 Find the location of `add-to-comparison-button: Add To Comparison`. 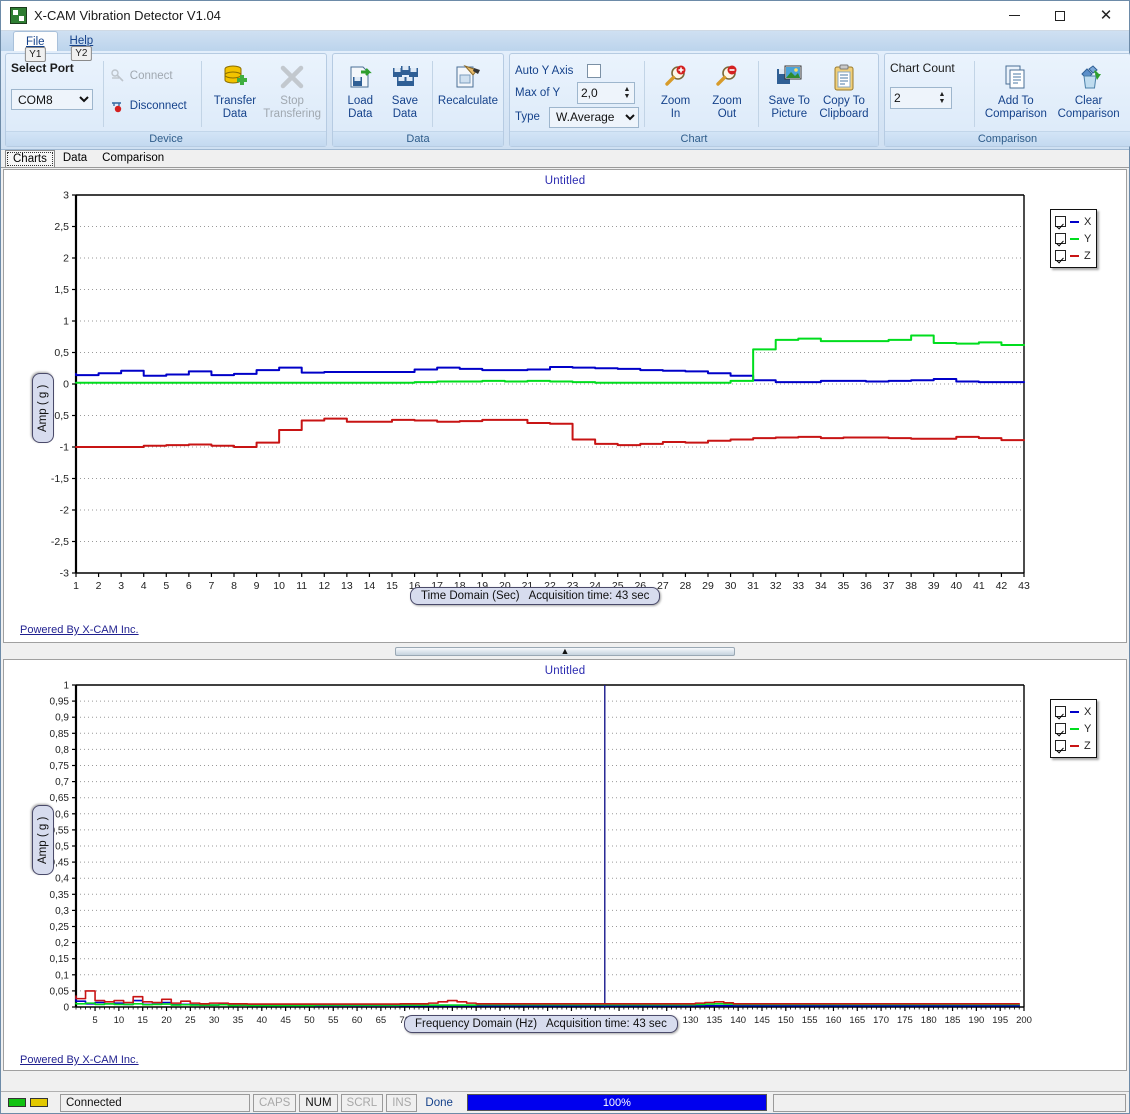

add-to-comparison-button: Add To Comparison is located at coordinates (1015, 89).